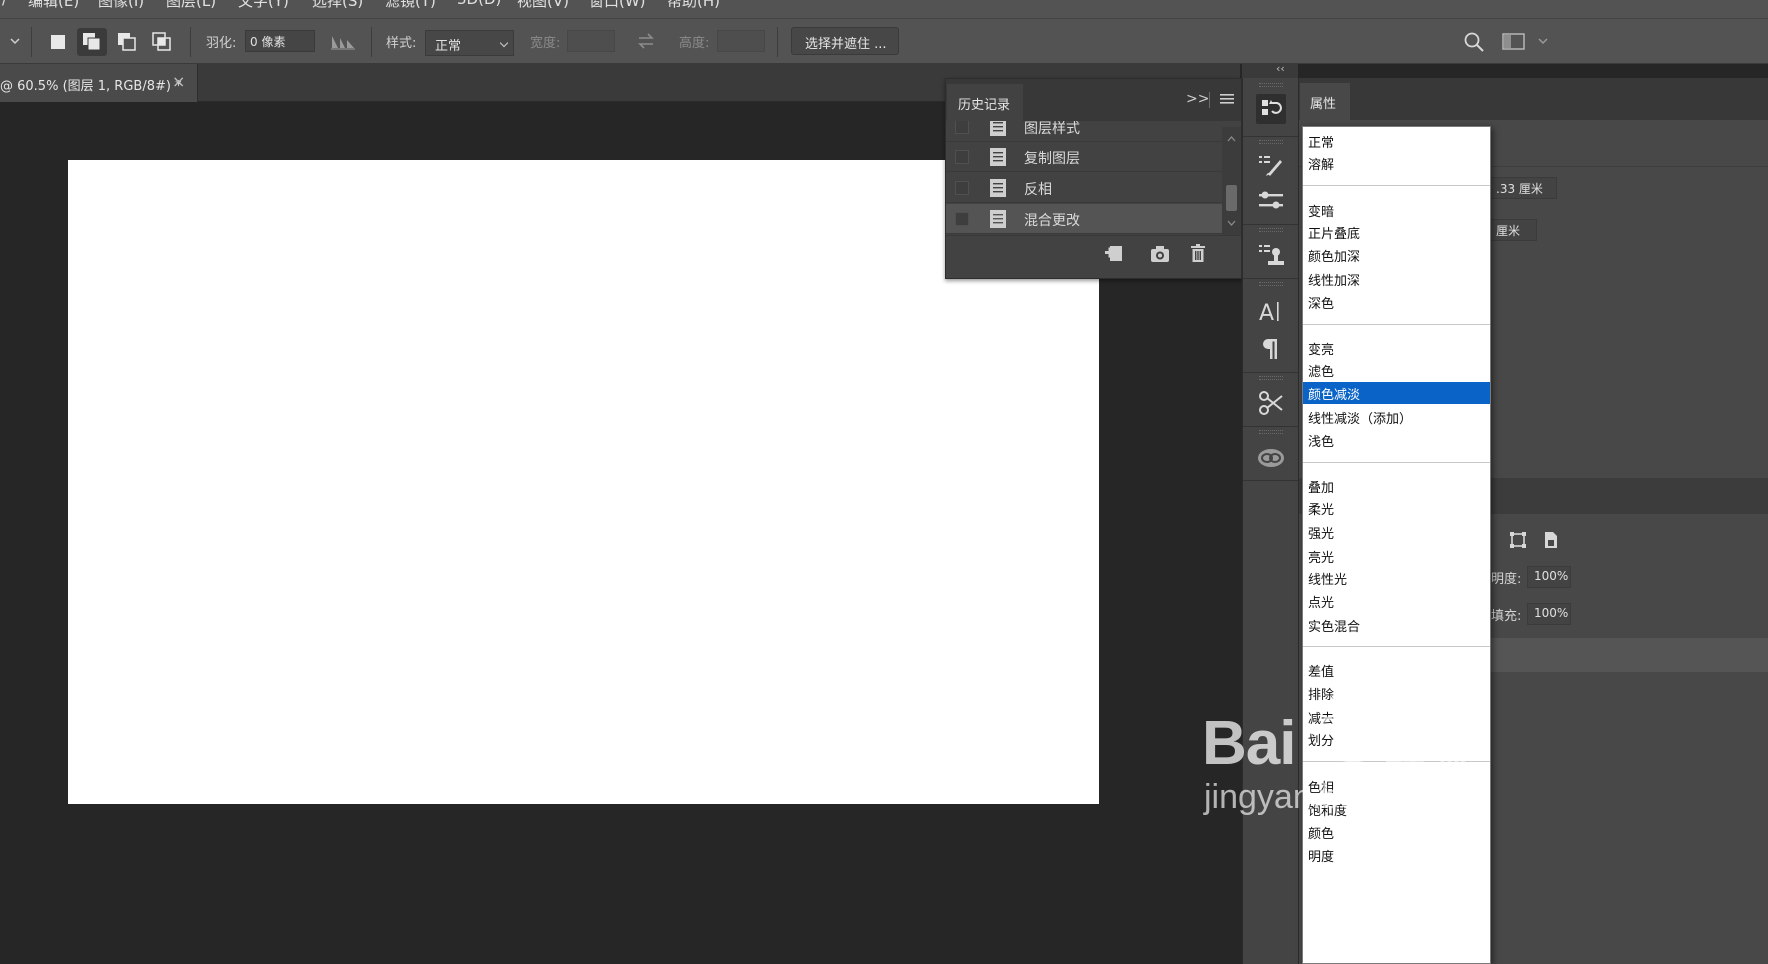 This screenshot has width=1768, height=964. Describe the element at coordinates (1396, 717) in the screenshot. I see `blend-option: 减去` at that location.